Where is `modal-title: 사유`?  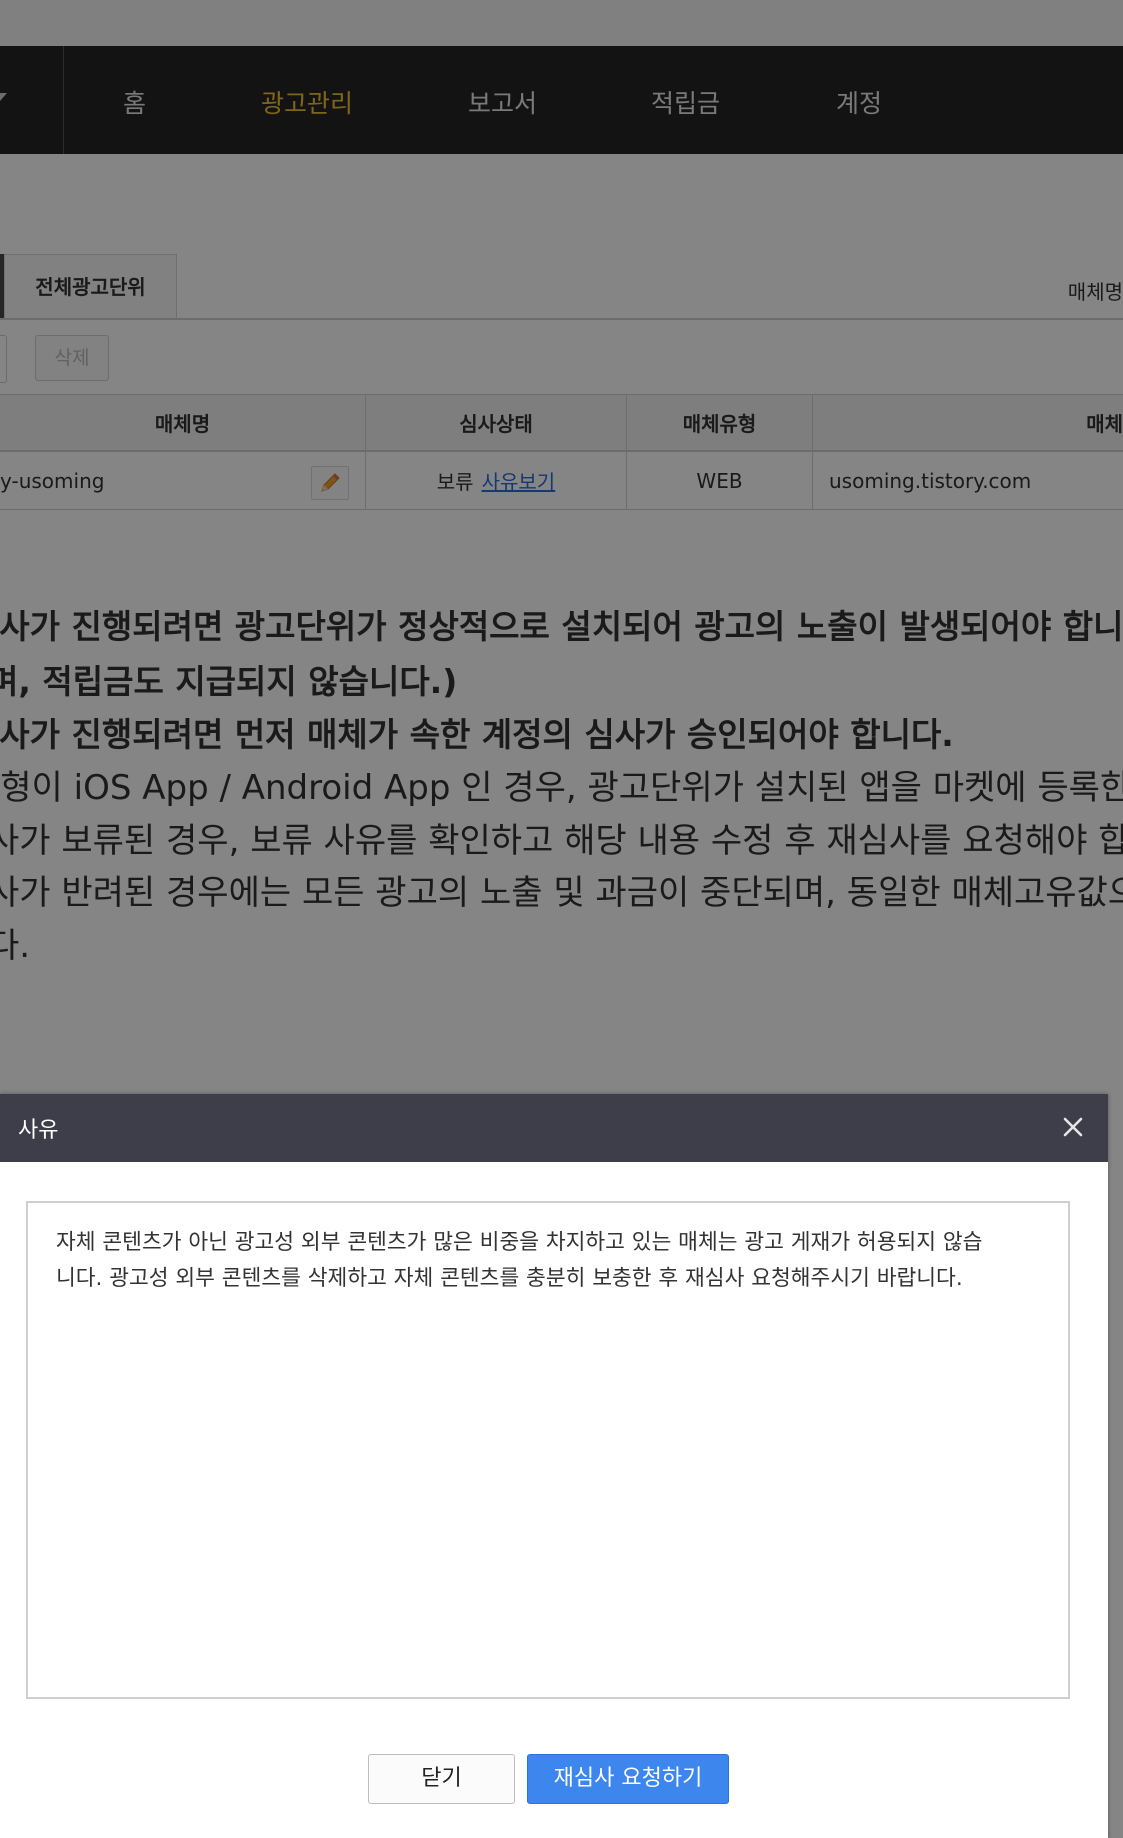
modal-title: 사유 is located at coordinates (38, 1130).